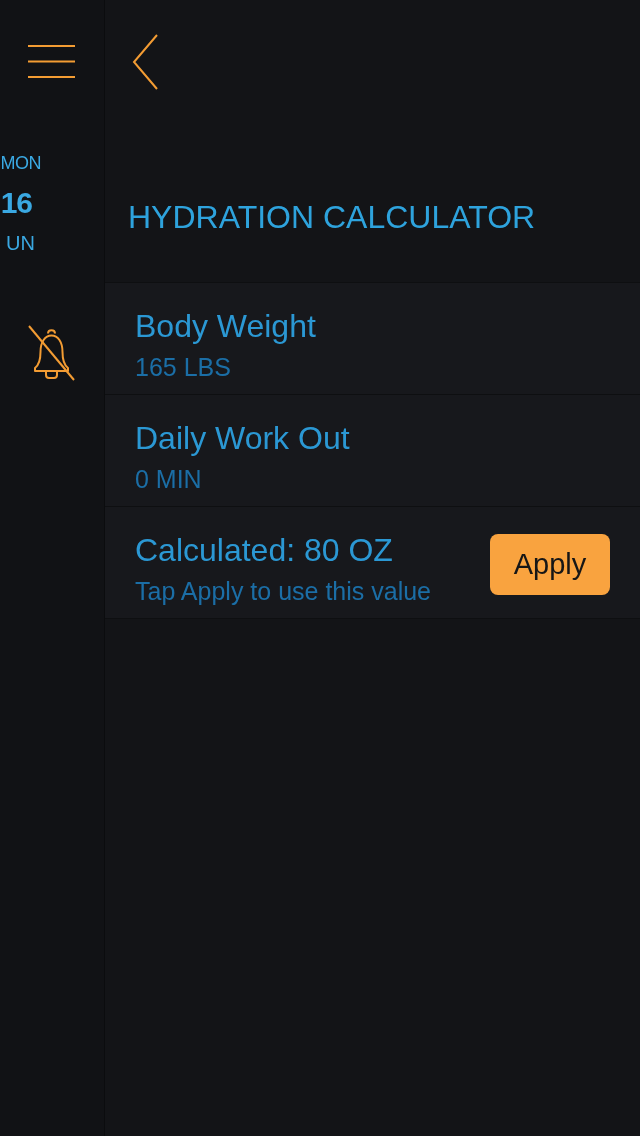  What do you see at coordinates (550, 564) in the screenshot?
I see `apply-button: Apply` at bounding box center [550, 564].